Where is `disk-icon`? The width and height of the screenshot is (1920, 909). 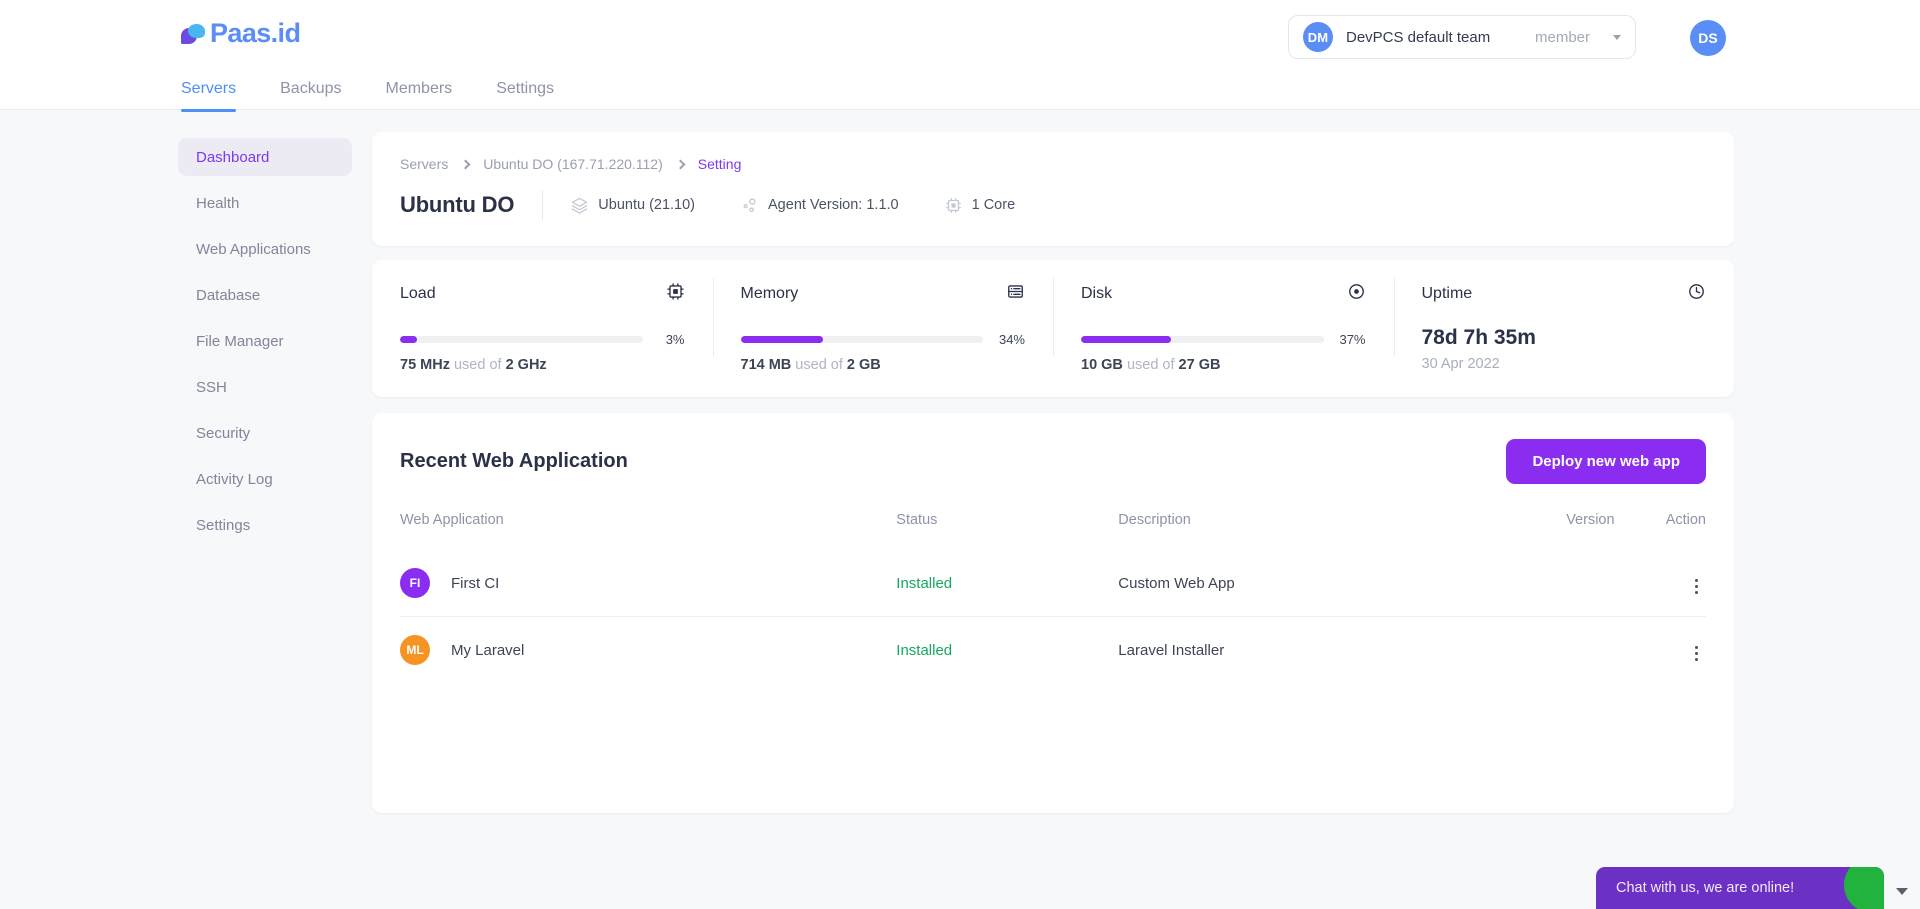 disk-icon is located at coordinates (1356, 294).